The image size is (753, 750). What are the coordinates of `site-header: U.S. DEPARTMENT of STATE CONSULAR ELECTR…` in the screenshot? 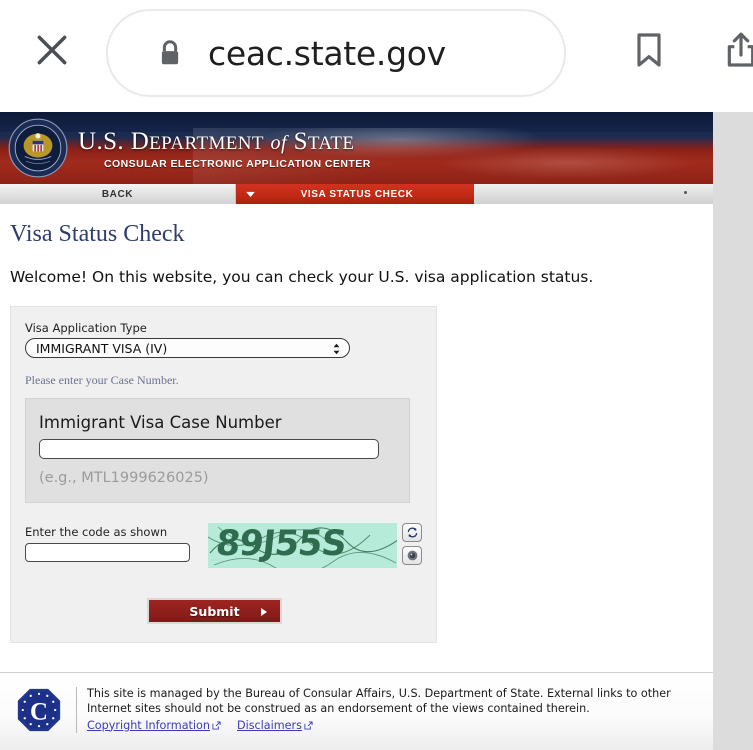 It's located at (356, 148).